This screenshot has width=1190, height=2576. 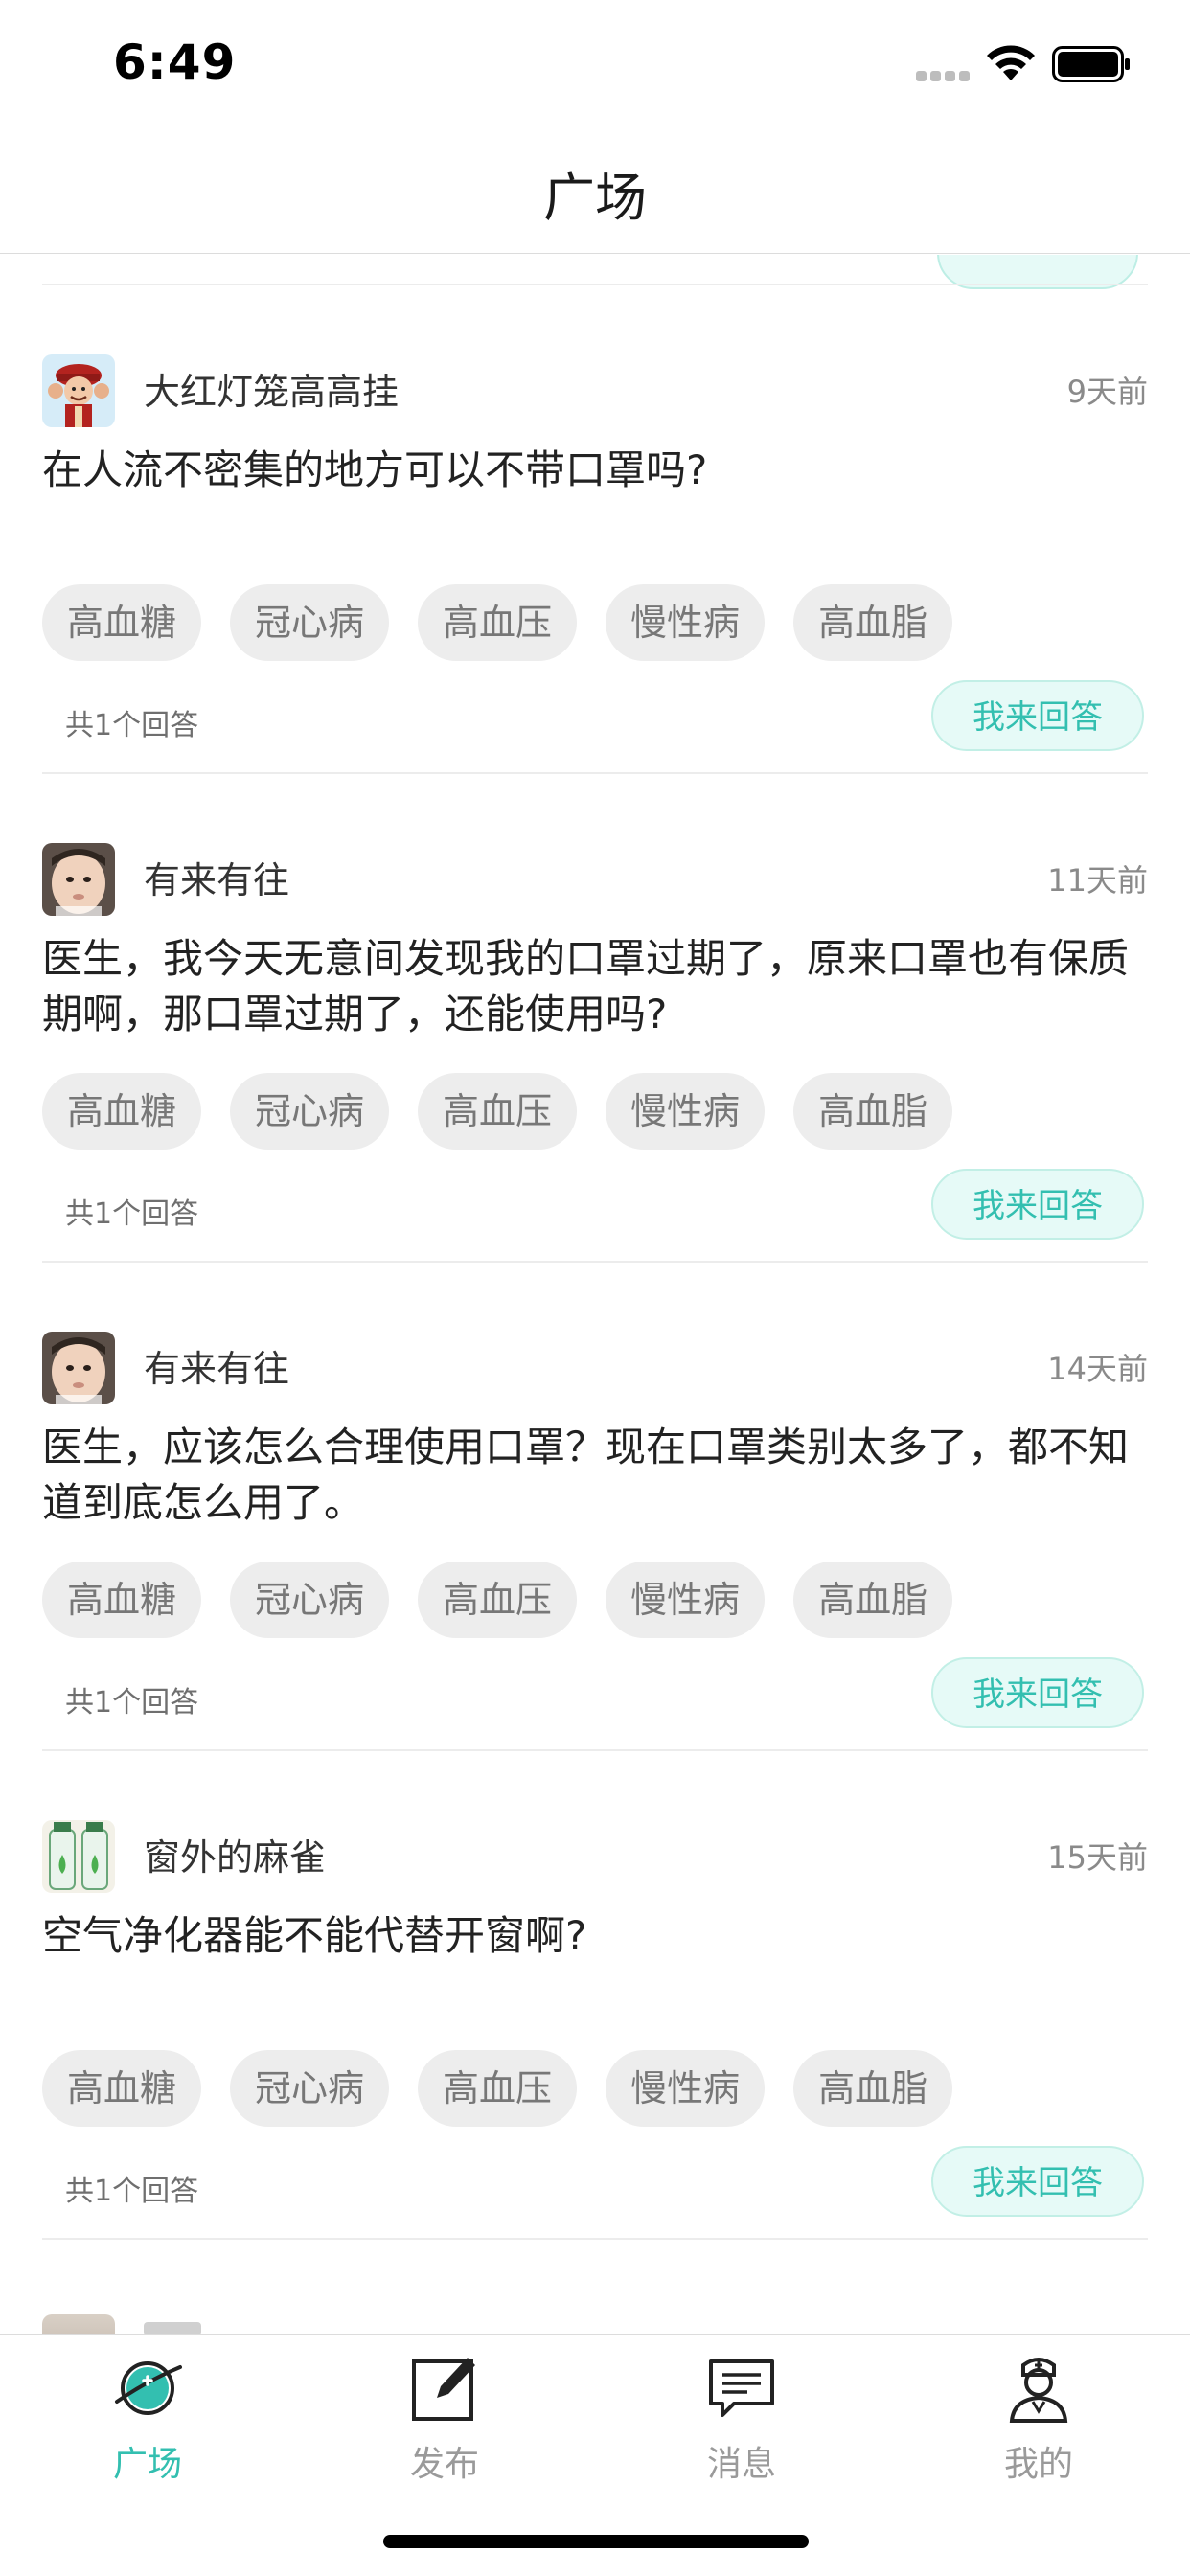 I want to click on wifi-icon, so click(x=1011, y=62).